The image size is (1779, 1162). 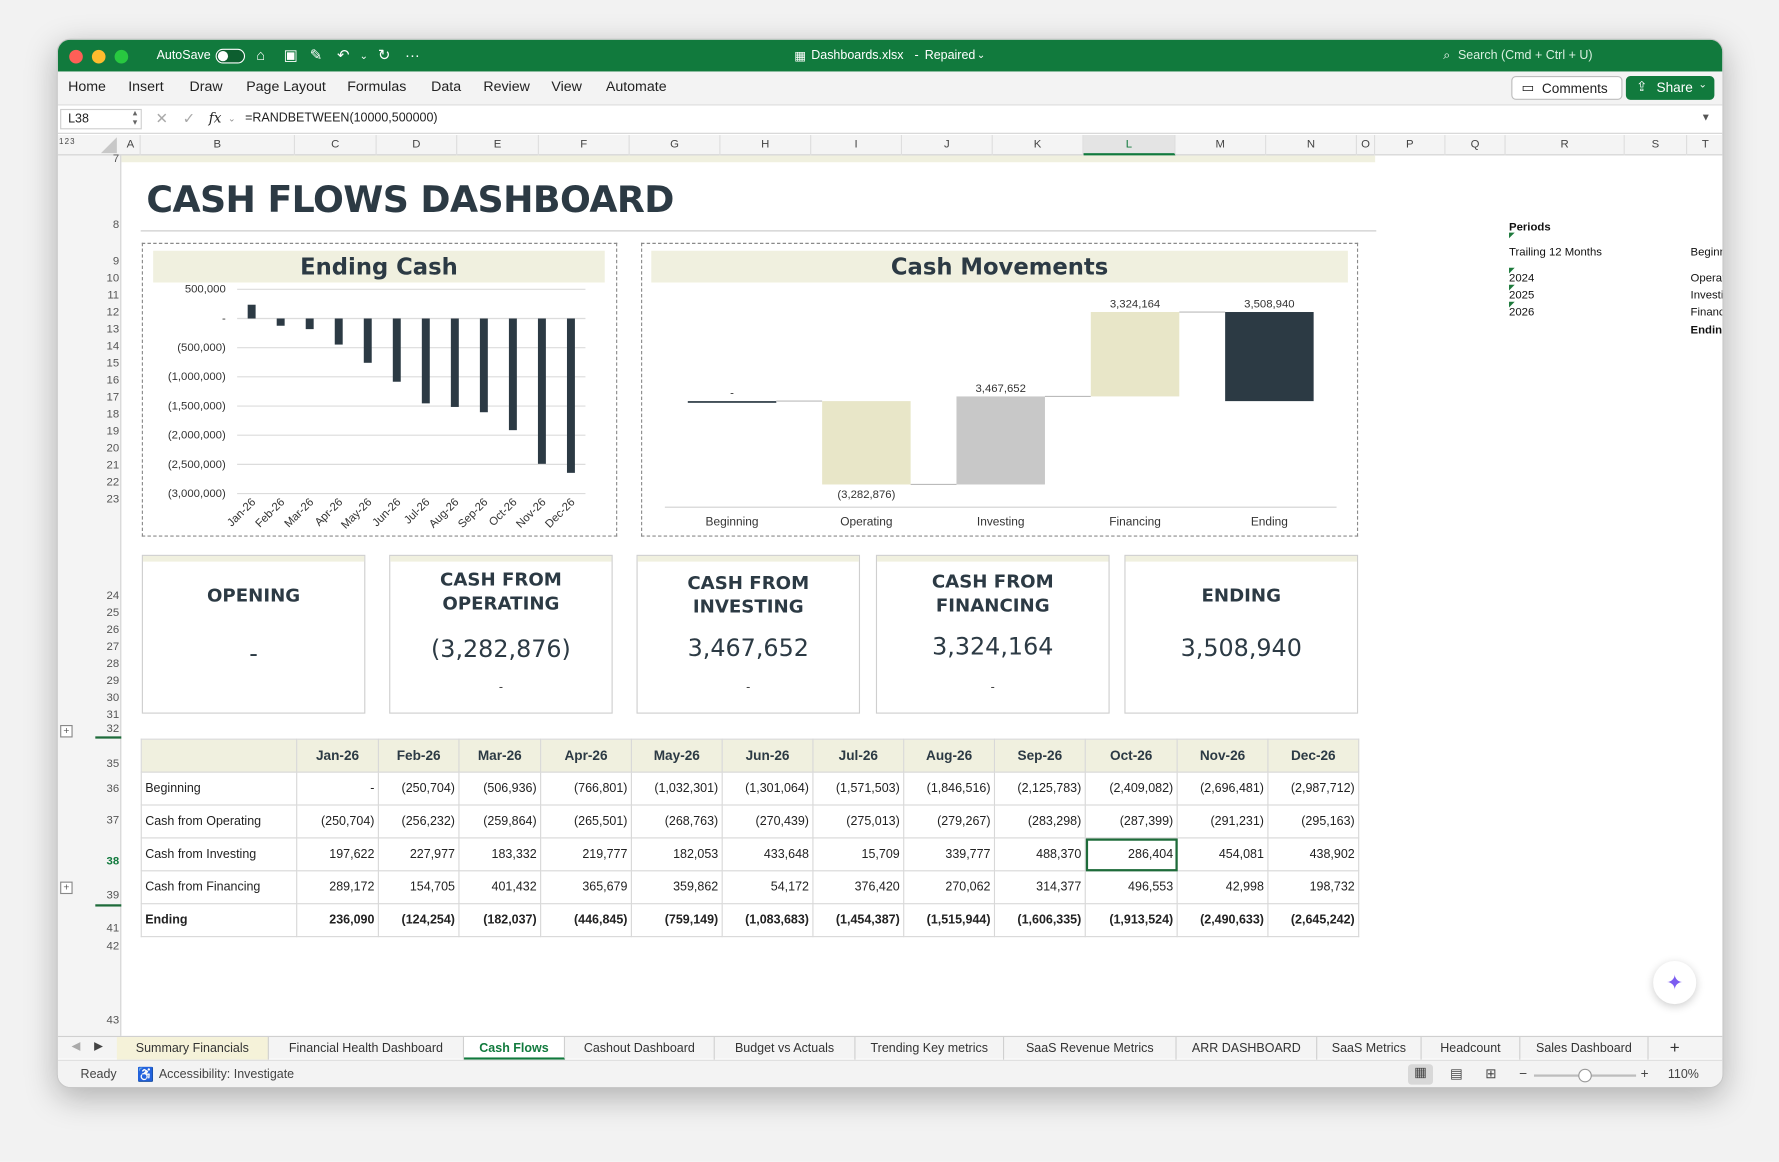 I want to click on menu-draw: Draw, so click(x=205, y=86).